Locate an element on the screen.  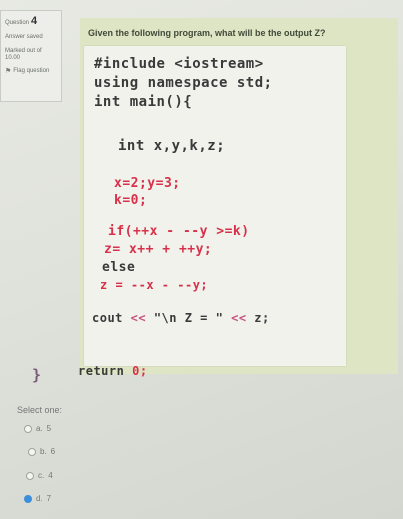
code-cout-string: "\n Z = " is located at coordinates (188, 318).